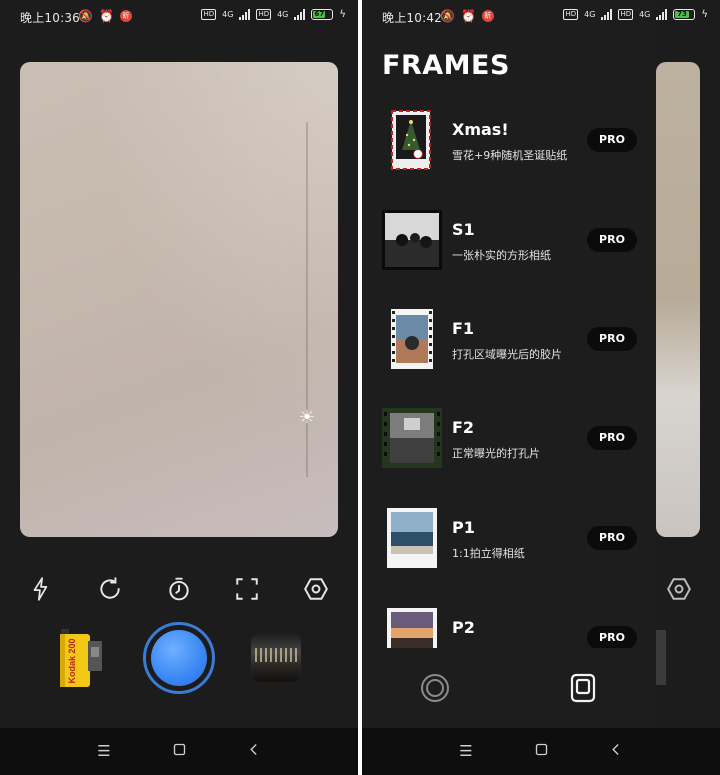  What do you see at coordinates (509, 438) in the screenshot?
I see `frame-item-f2: F2 正常曝光的打孔片 PRO` at bounding box center [509, 438].